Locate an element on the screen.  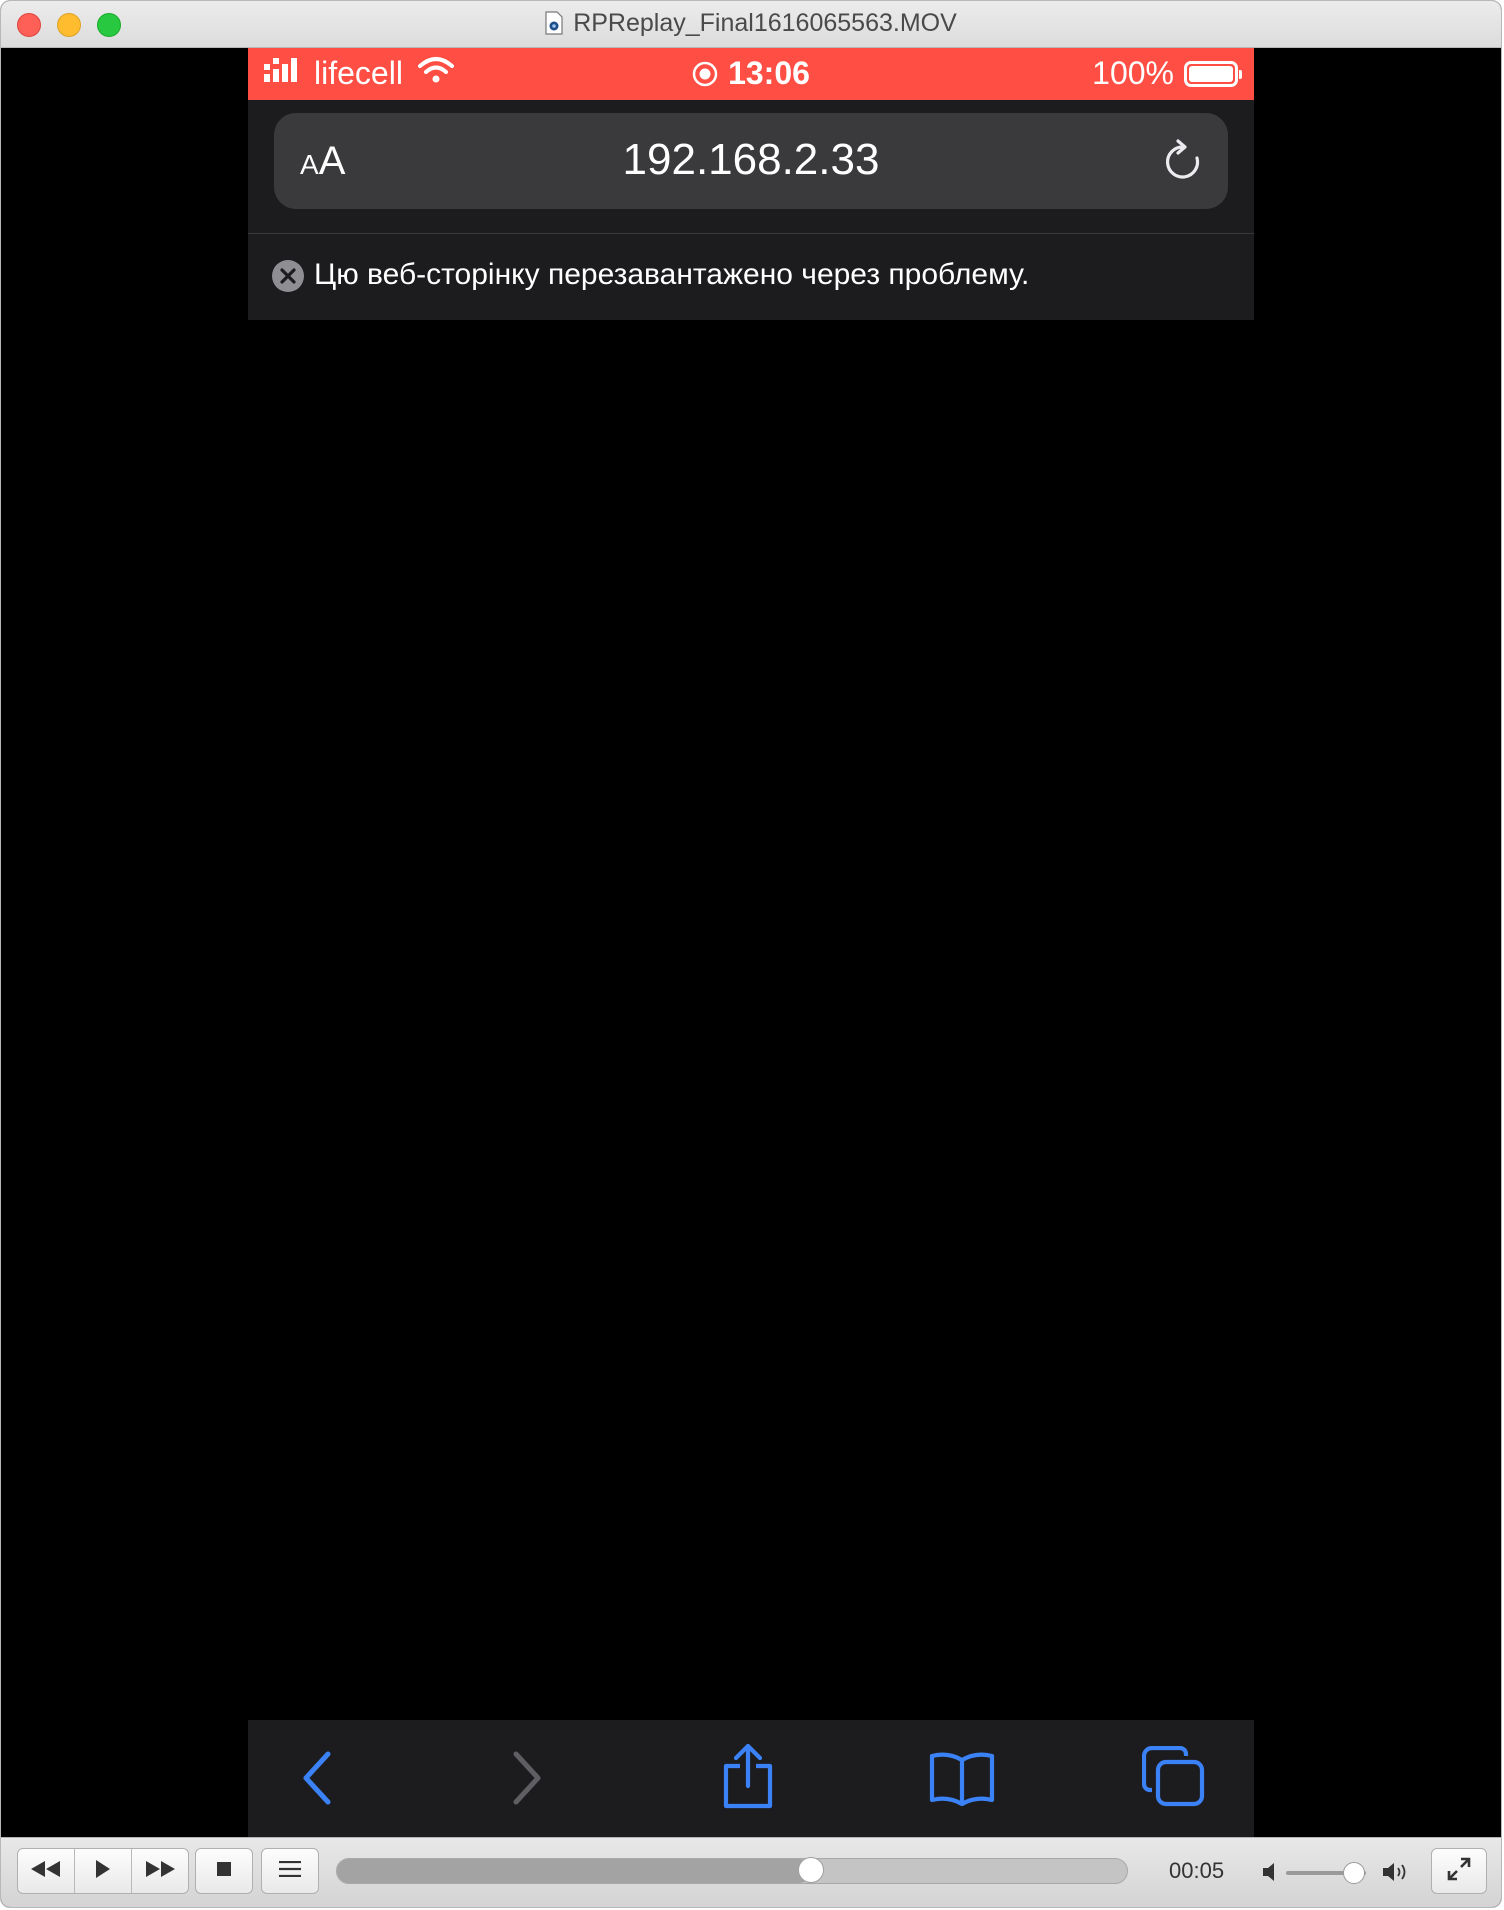
fullscreen-icon is located at coordinates (1459, 1871).